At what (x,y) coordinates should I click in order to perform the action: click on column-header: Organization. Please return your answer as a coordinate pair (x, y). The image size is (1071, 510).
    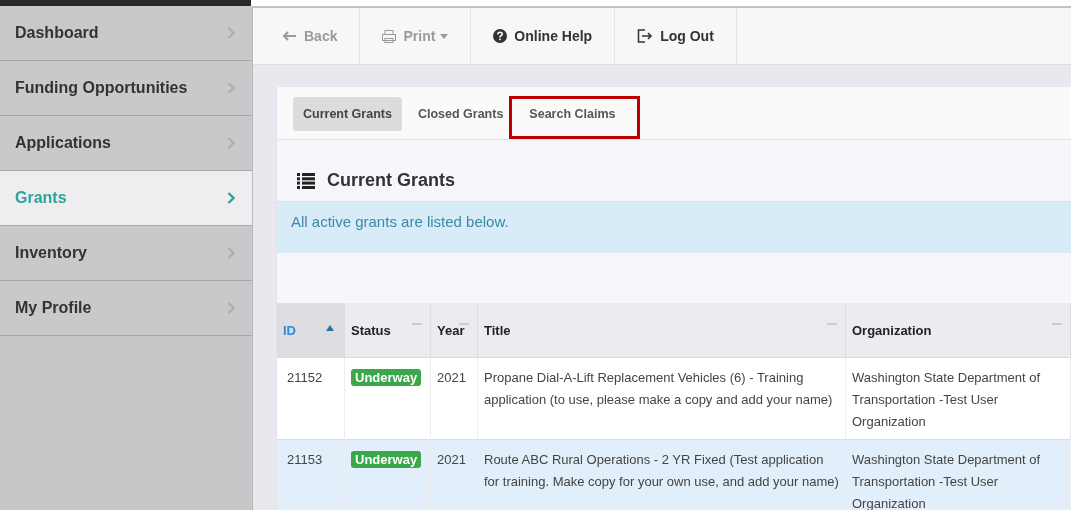
    Looking at the image, I should click on (958, 330).